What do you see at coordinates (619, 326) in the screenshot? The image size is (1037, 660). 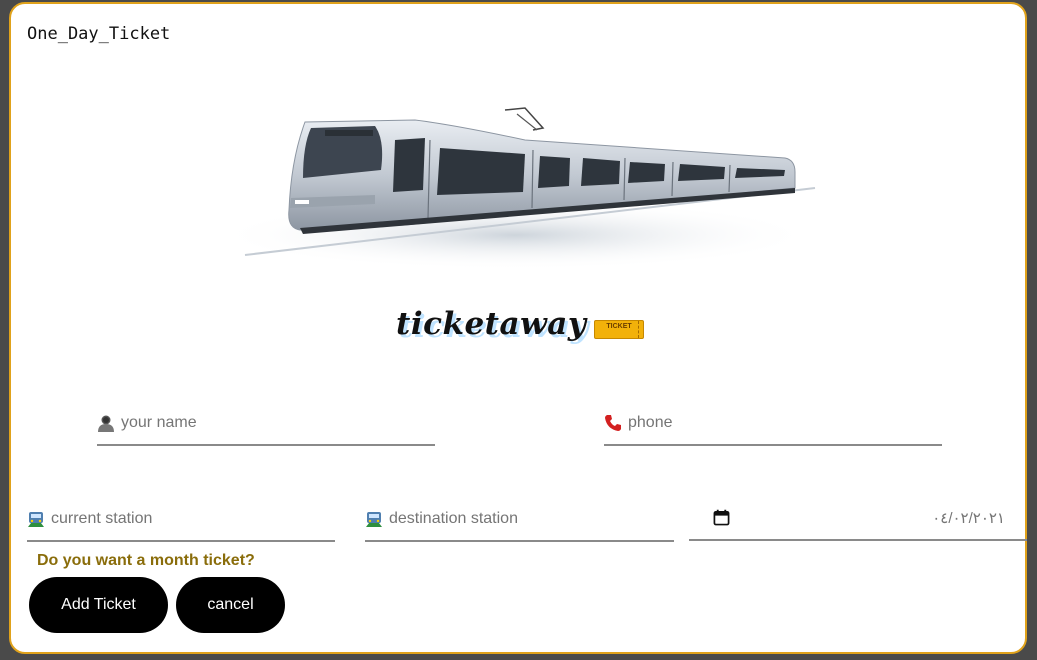 I see `ticket-badge-label: TICKET` at bounding box center [619, 326].